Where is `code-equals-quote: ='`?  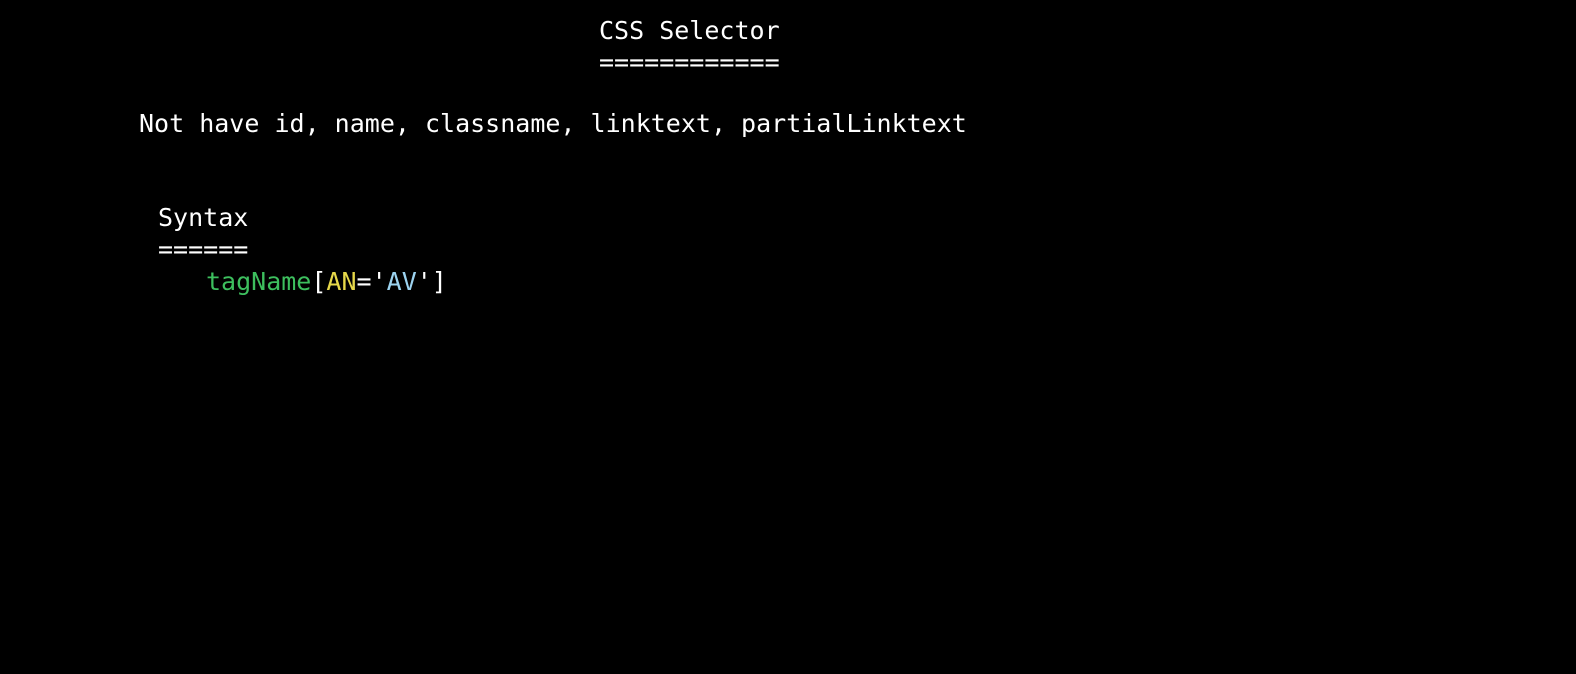
code-equals-quote: =' is located at coordinates (371, 281).